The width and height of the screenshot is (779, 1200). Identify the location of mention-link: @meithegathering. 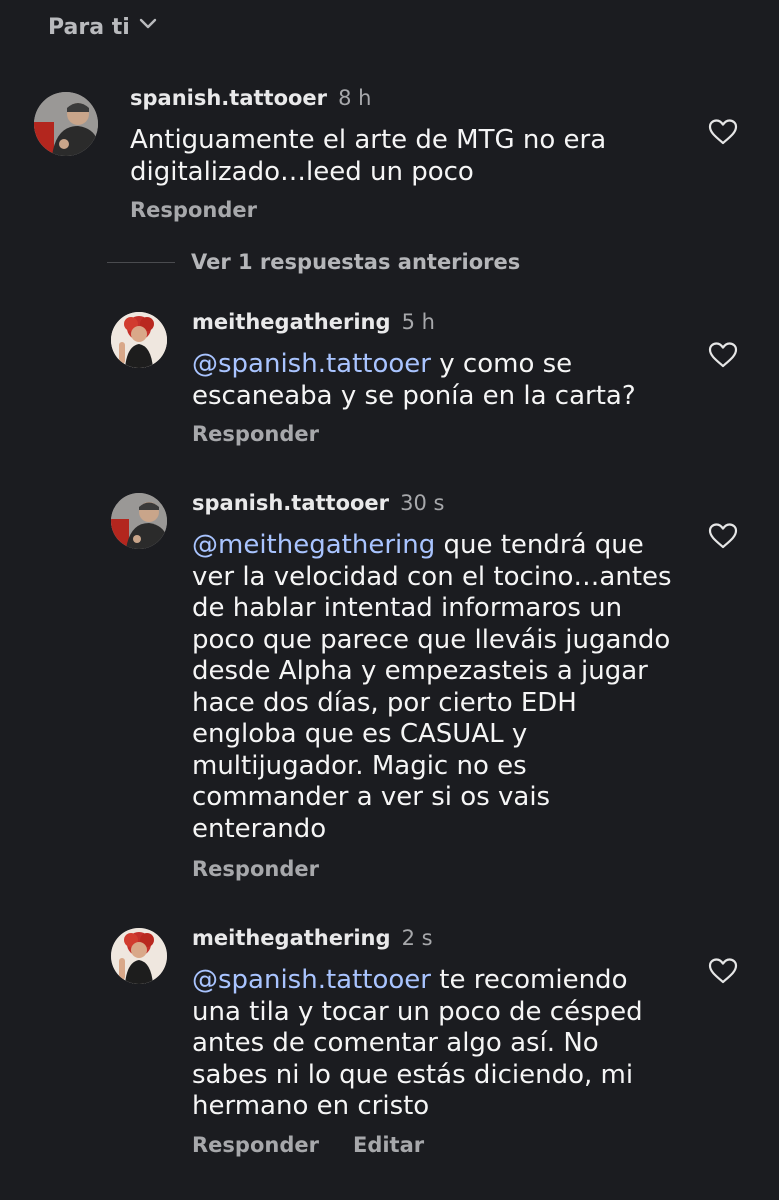
(313, 545).